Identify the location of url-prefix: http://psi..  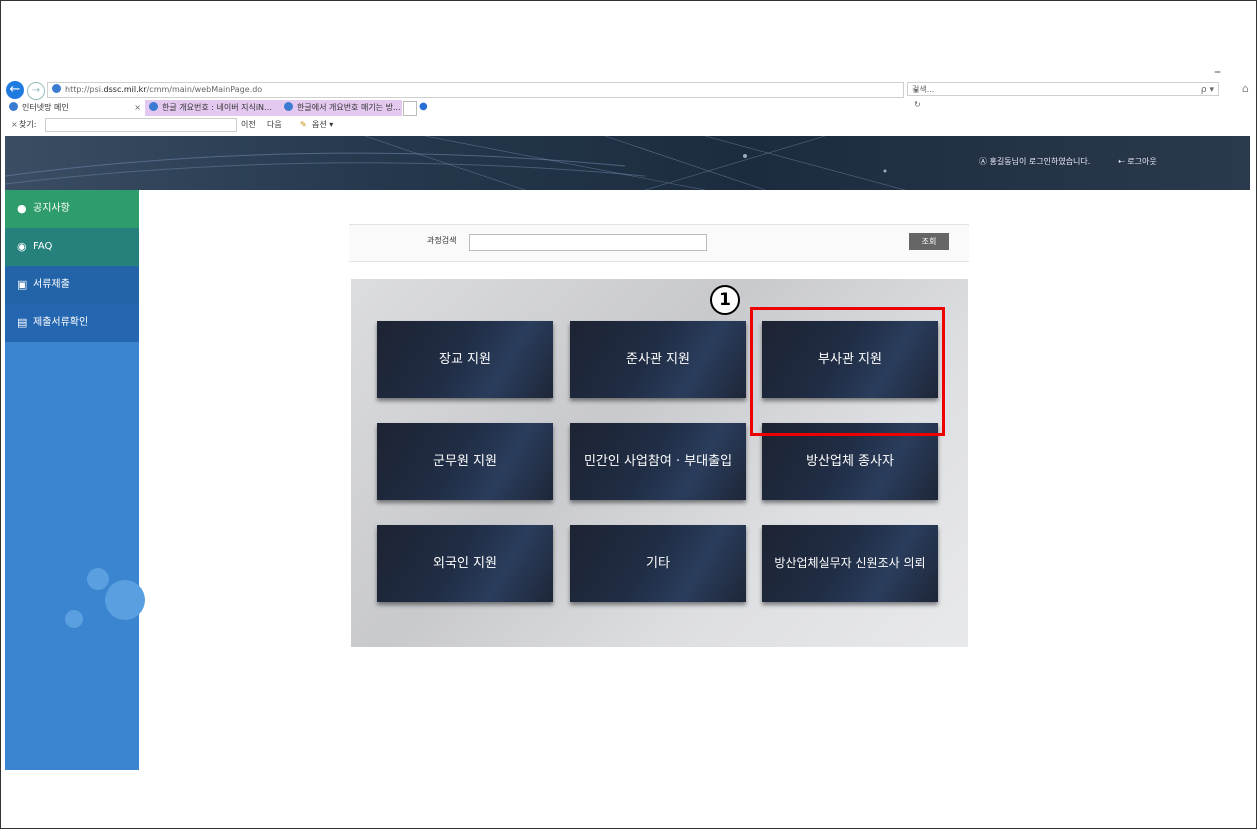
(84, 89).